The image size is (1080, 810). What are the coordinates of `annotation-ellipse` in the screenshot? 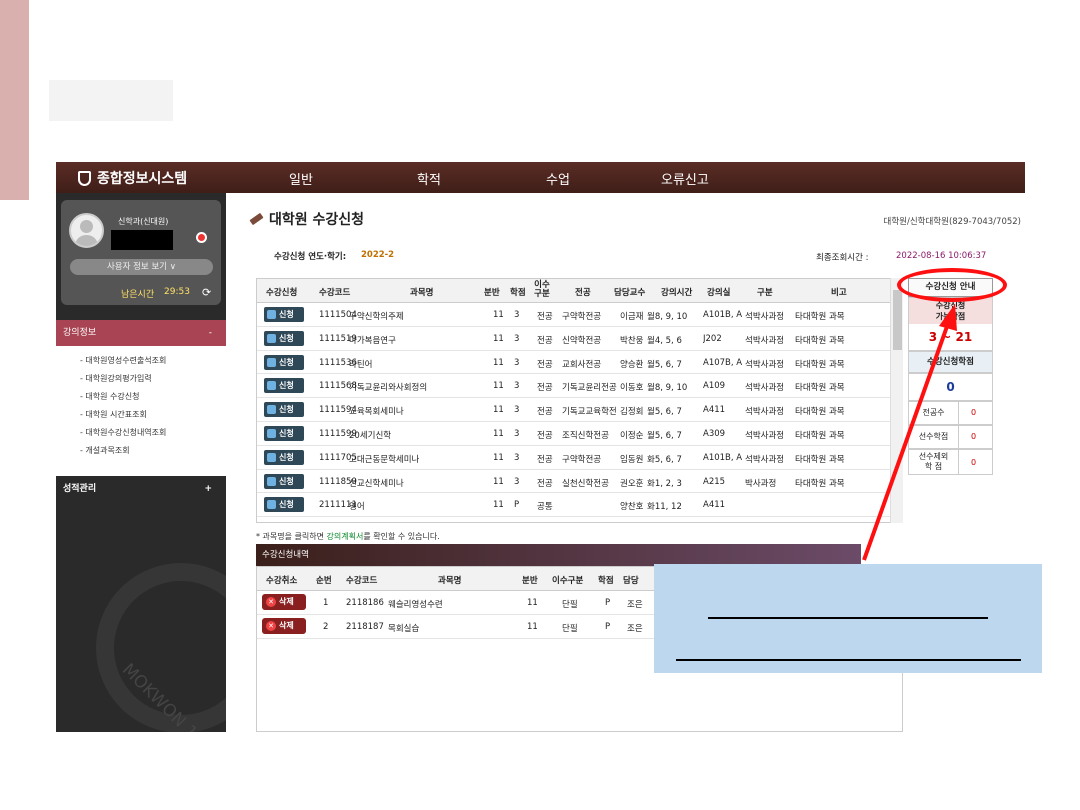 It's located at (952, 285).